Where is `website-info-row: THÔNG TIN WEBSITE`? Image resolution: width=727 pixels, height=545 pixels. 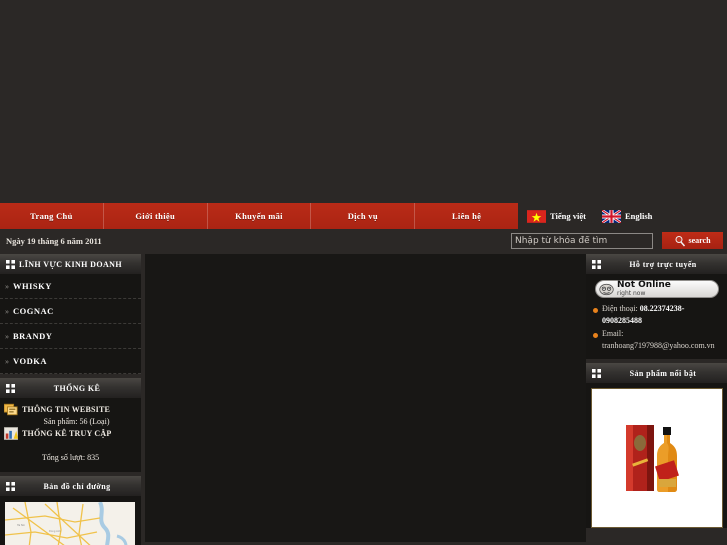 website-info-row: THÔNG TIN WEBSITE is located at coordinates (70, 409).